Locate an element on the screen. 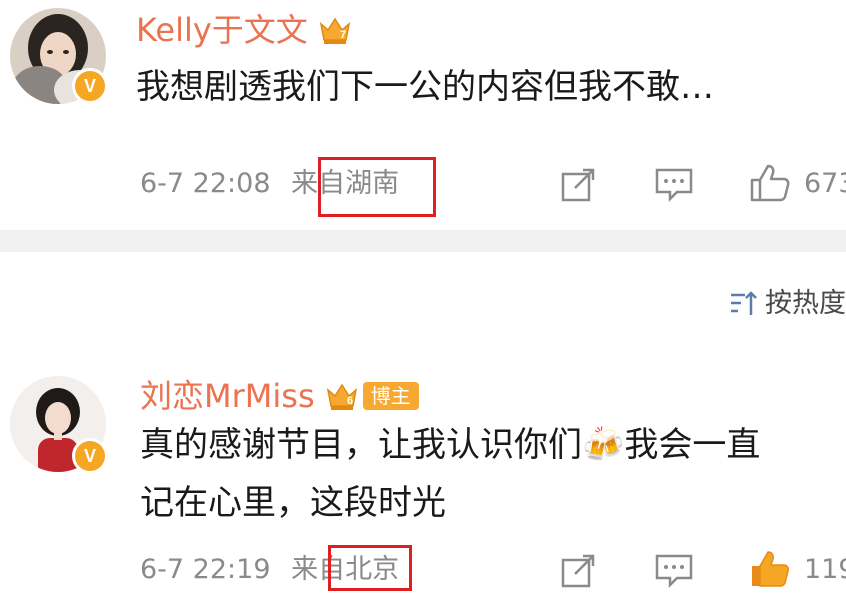 The width and height of the screenshot is (846, 593). crown-icon: 7 is located at coordinates (334, 30).